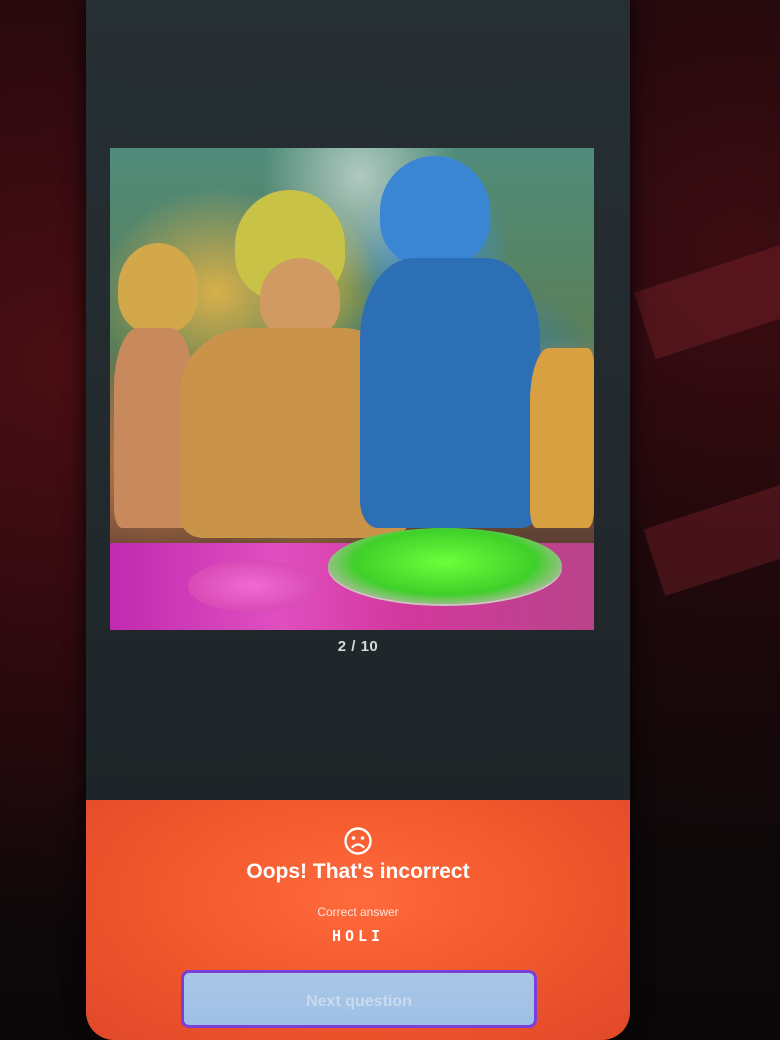 This screenshot has height=1040, width=780. I want to click on correct-answer-value: HOLI, so click(358, 936).